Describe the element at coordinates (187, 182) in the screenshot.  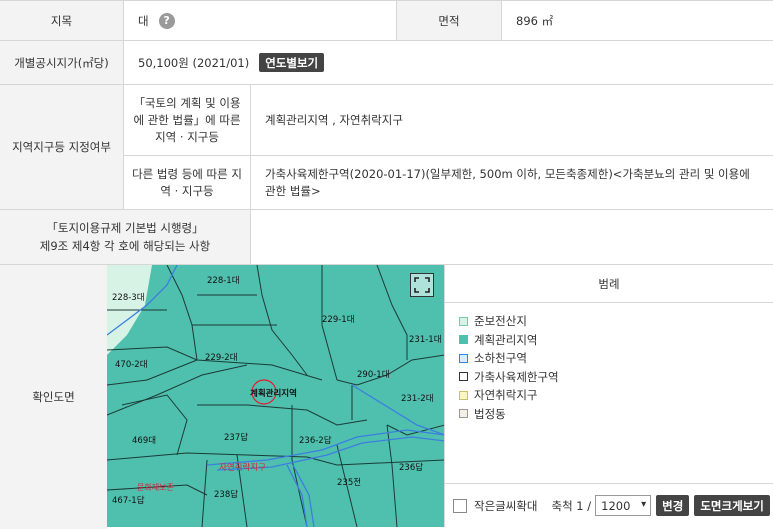
I see `zone-sub2-label: 다른 법령 등에 따른 지역 · 지구등` at that location.